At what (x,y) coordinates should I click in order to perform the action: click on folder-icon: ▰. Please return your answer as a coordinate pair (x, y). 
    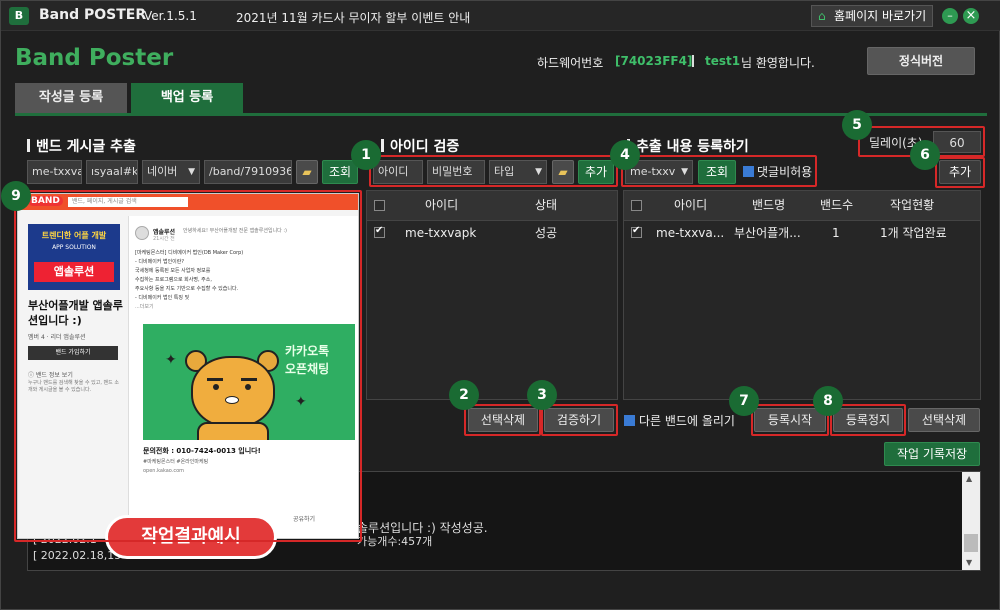
    Looking at the image, I should click on (307, 172).